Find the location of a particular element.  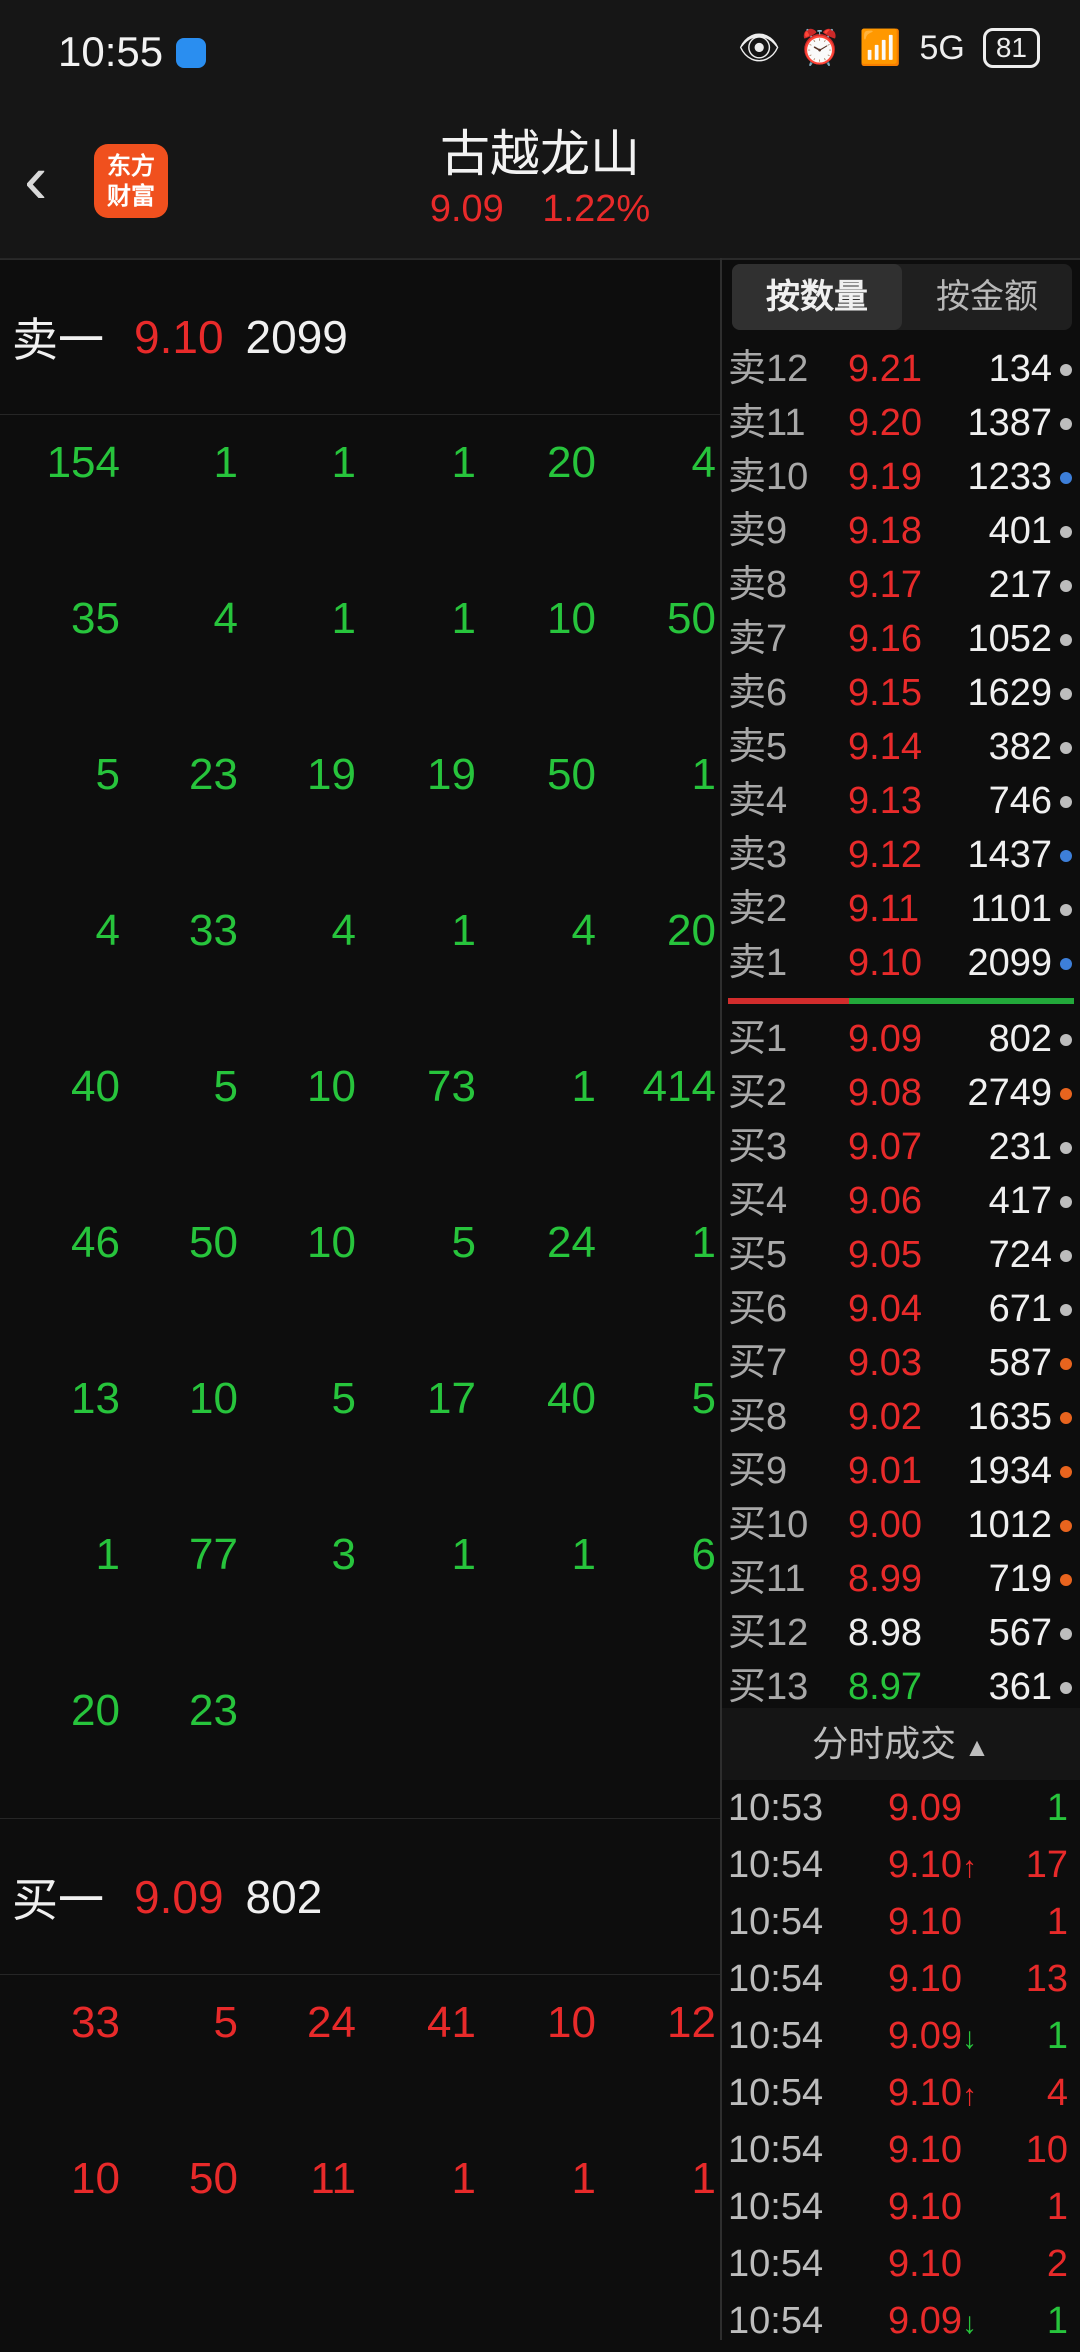

ask-row: 卖11 9.20 1387 is located at coordinates (901, 423).